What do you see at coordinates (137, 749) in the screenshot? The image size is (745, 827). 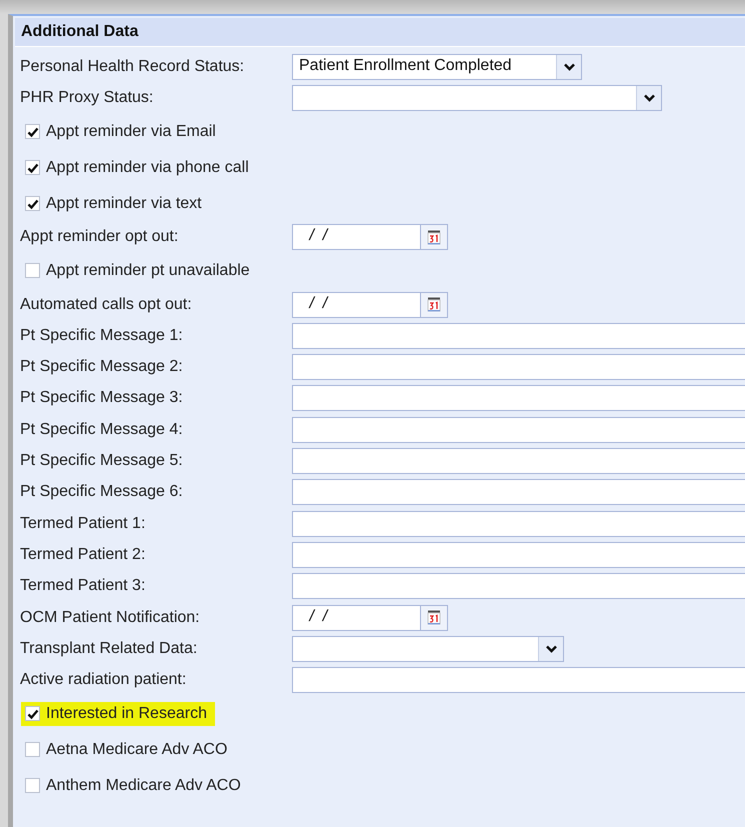 I see `checkbox-label: Aetna Medicare Adv ACO` at bounding box center [137, 749].